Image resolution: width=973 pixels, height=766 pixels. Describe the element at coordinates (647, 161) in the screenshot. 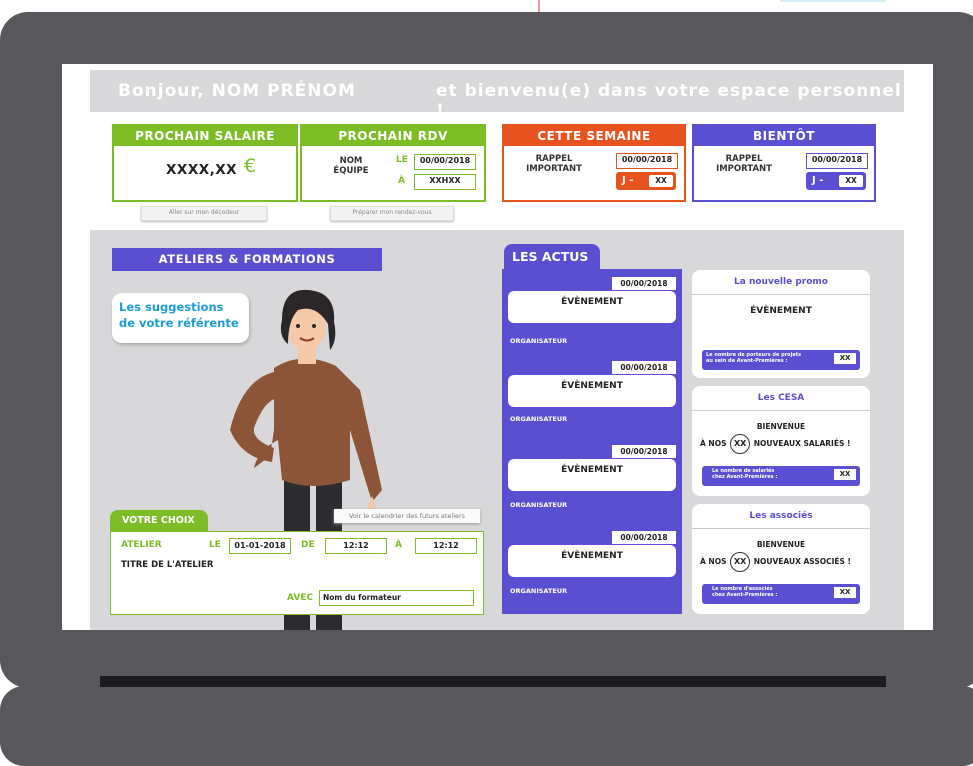

I see `semaine-date-field: 00/00/2018` at that location.